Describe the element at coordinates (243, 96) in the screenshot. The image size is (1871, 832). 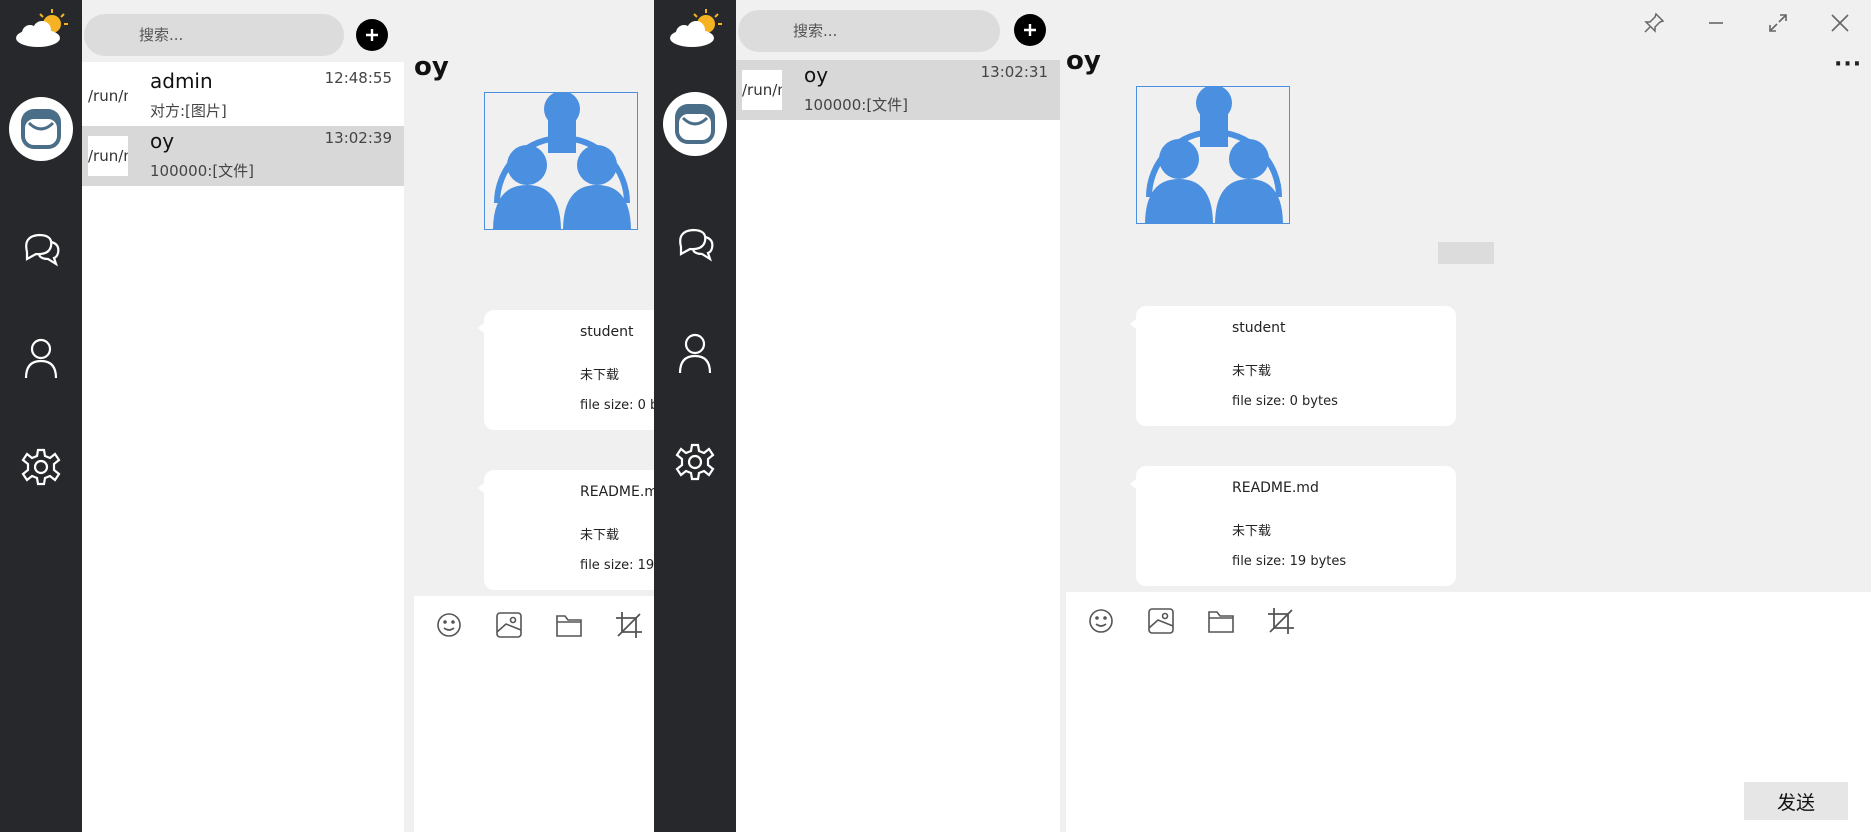
I see `conversation-item: /run/media admin 12:48:55 对方:[图片]` at that location.